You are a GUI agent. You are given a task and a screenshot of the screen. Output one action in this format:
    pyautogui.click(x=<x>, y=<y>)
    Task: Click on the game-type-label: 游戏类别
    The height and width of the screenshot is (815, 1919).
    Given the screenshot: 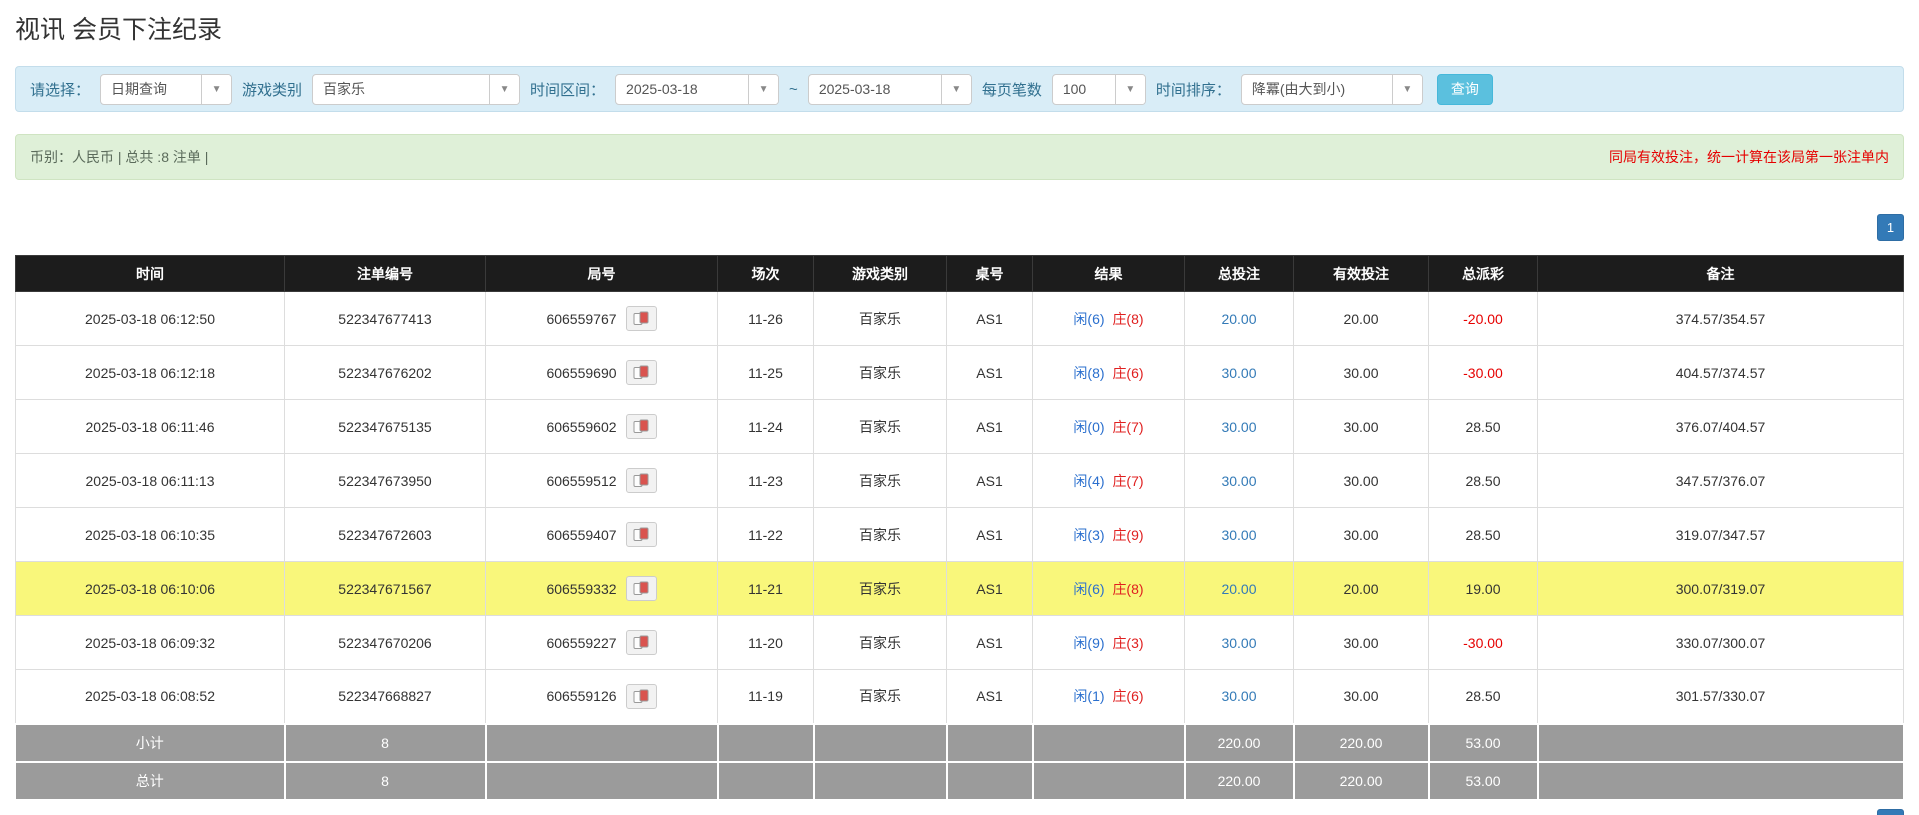 What is the action you would take?
    pyautogui.click(x=272, y=90)
    